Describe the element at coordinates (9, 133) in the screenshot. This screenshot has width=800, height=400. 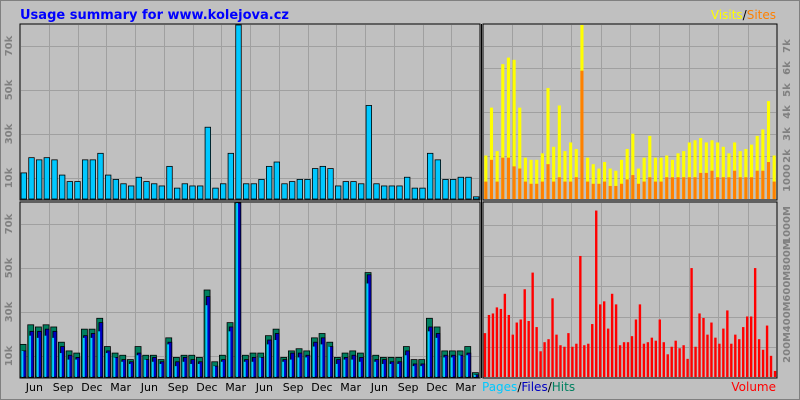
I see `pages-y-tick: 30k` at that location.